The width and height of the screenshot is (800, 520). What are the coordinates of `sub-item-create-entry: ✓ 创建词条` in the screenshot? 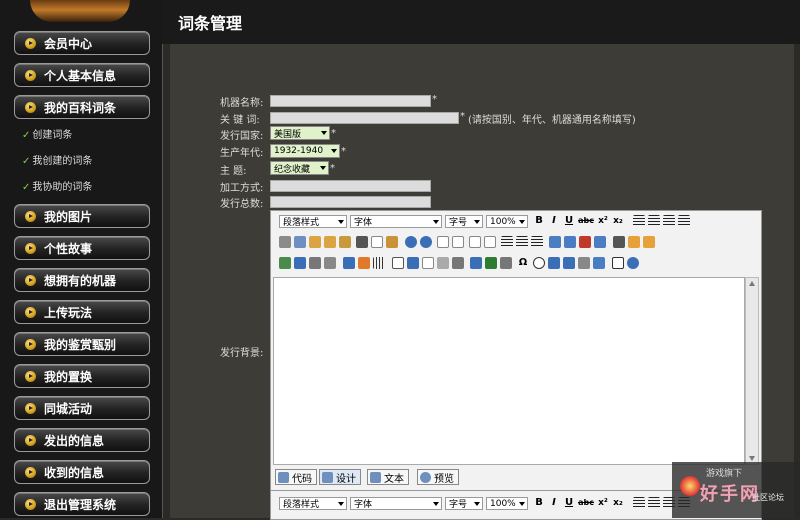 It's located at (47, 133).